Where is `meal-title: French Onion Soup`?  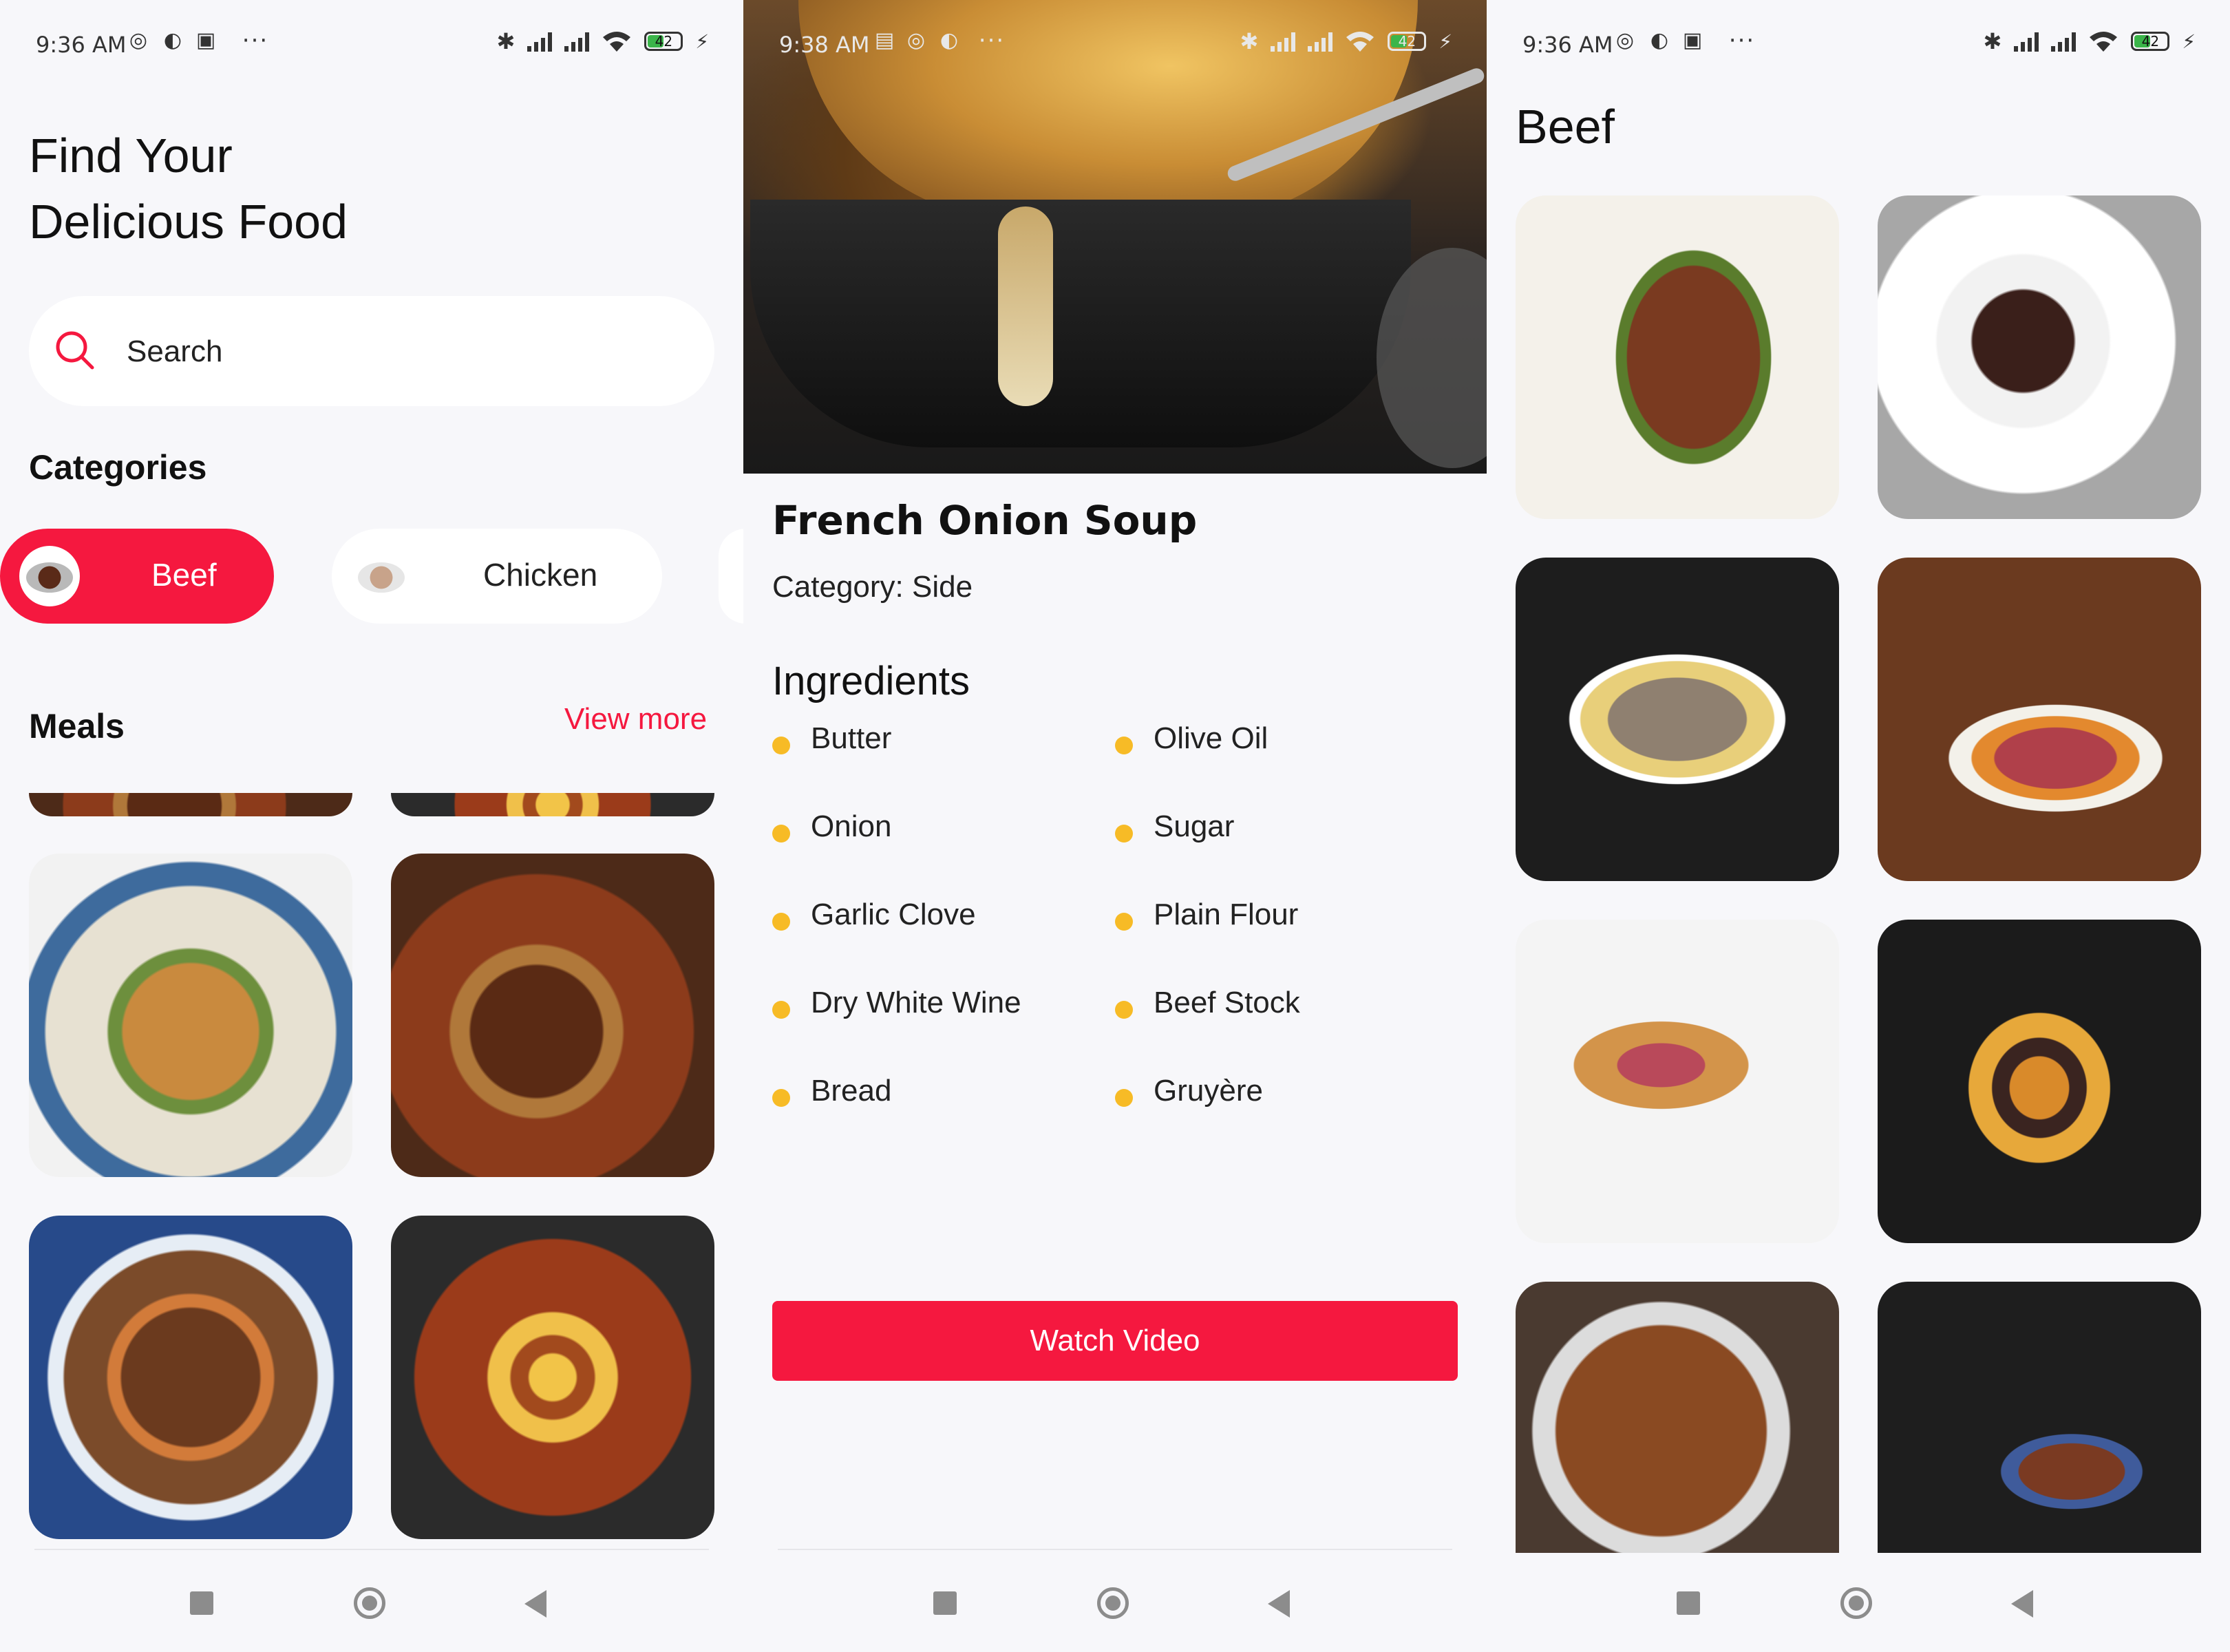 meal-title: French Onion Soup is located at coordinates (985, 521).